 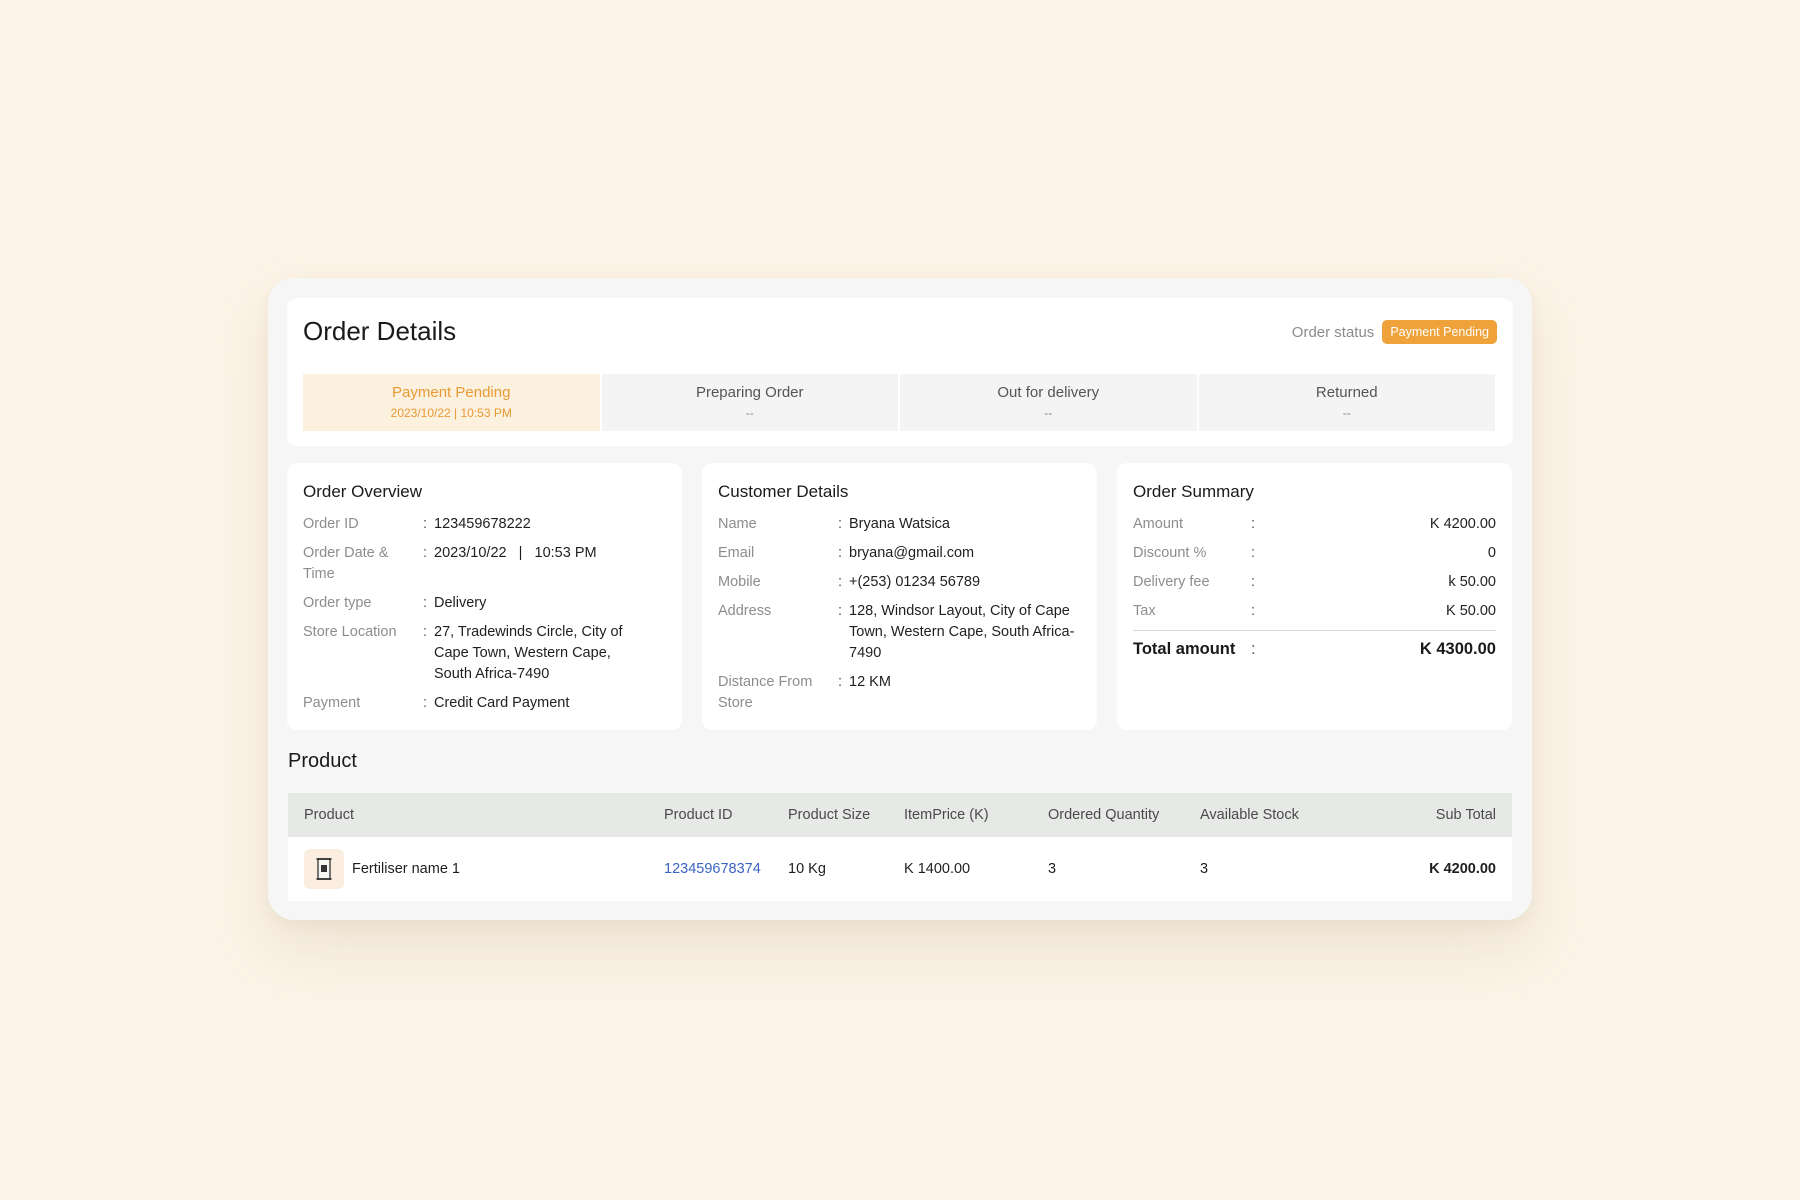 I want to click on total-value: K 4300.00, so click(x=1457, y=649).